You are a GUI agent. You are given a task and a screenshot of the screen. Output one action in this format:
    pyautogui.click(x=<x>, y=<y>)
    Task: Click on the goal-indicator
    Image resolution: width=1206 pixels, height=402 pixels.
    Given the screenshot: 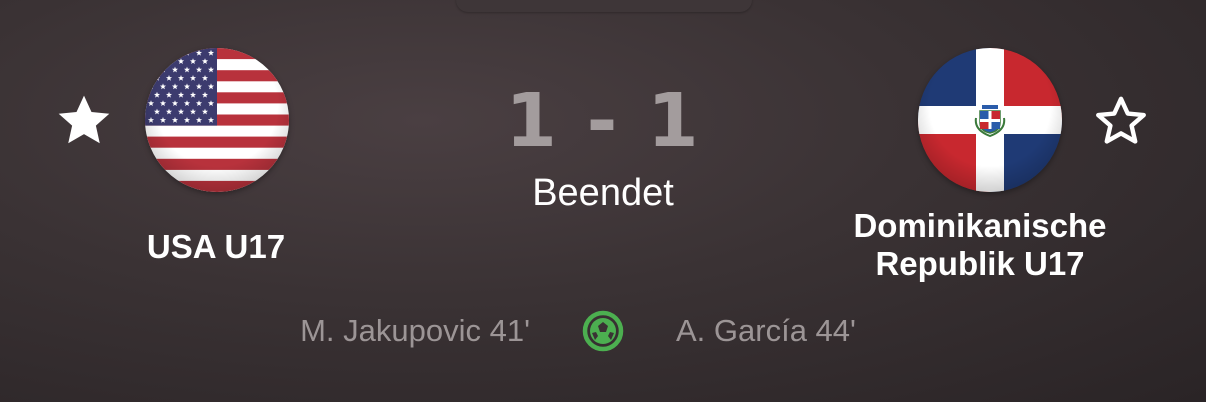 What is the action you would take?
    pyautogui.click(x=603, y=331)
    